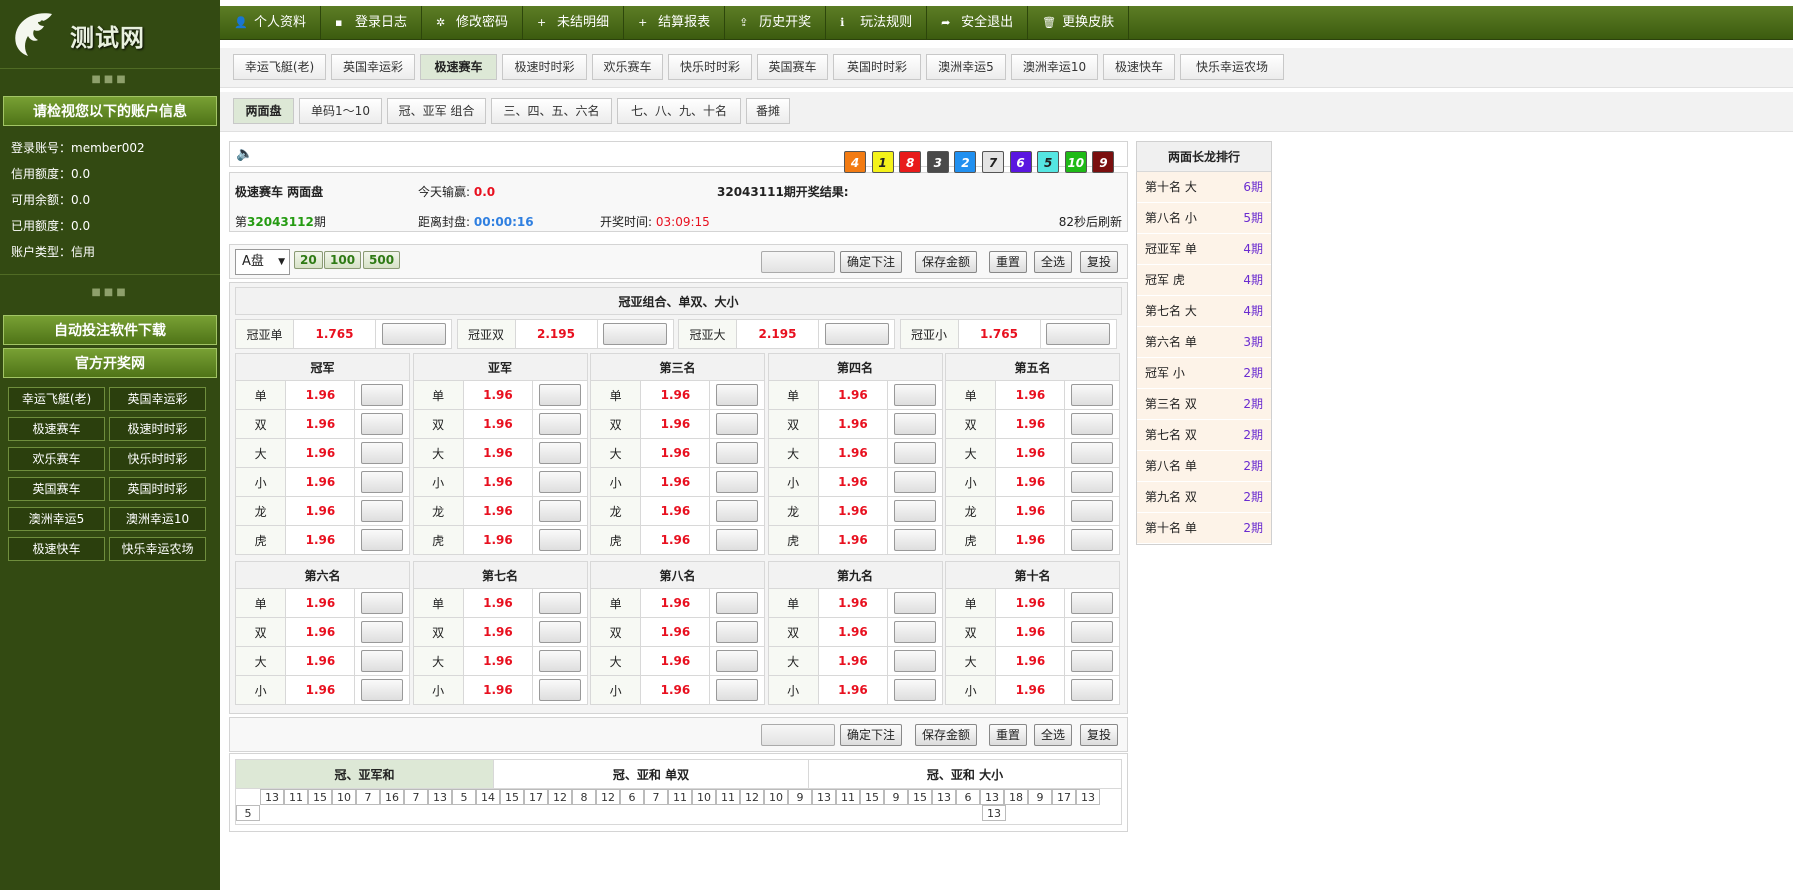  What do you see at coordinates (112, 35) in the screenshot?
I see `site-logo: 测试网` at bounding box center [112, 35].